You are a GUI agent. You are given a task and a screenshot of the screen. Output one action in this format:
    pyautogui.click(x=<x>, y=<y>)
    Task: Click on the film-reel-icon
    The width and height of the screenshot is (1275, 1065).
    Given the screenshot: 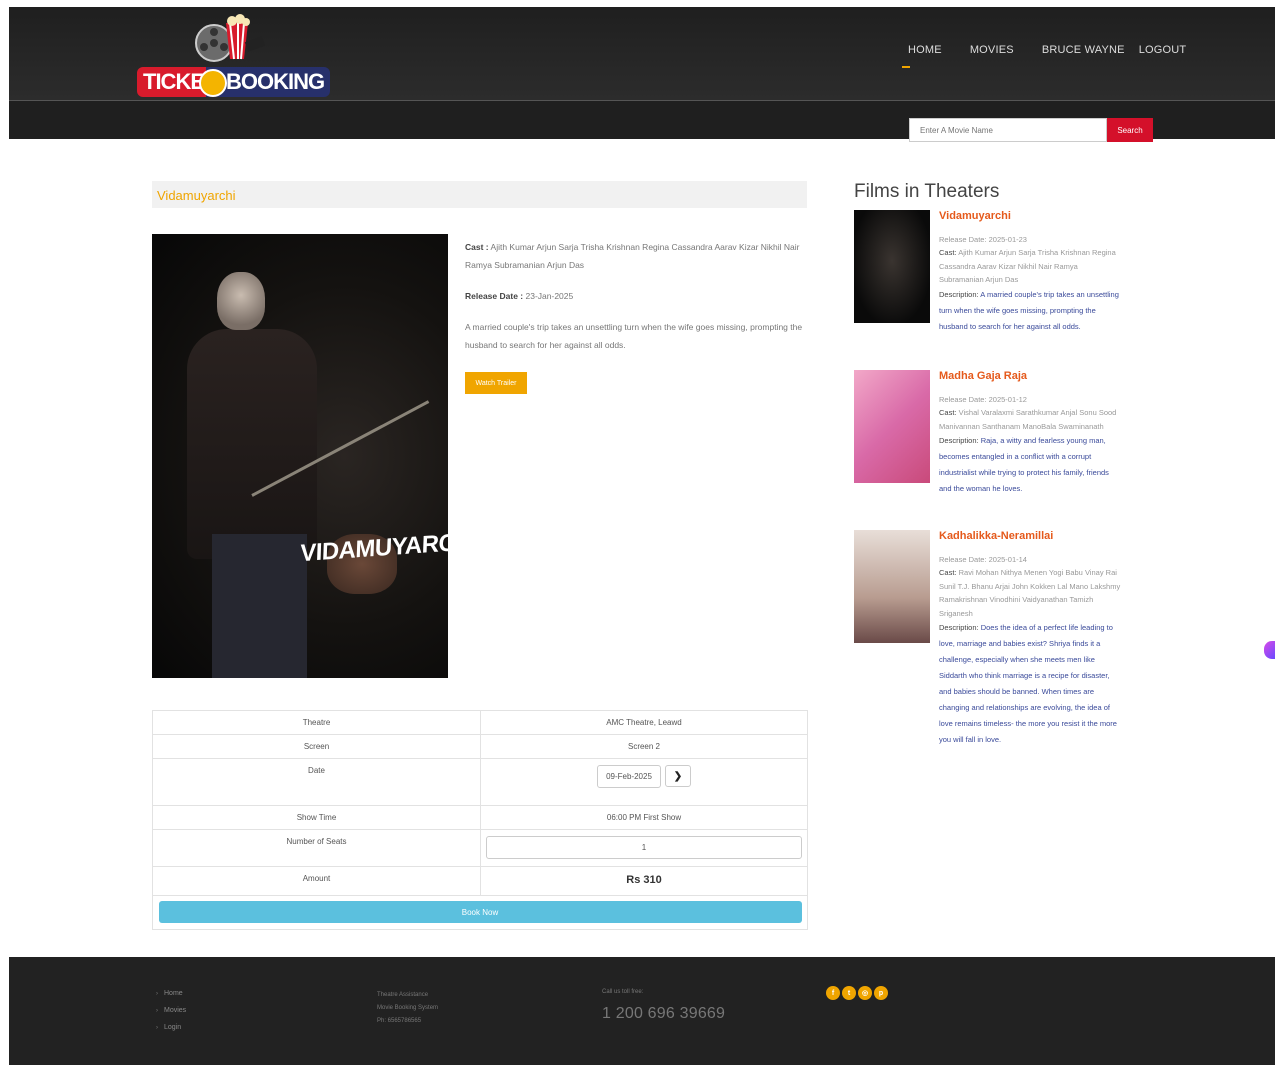 What is the action you would take?
    pyautogui.click(x=230, y=38)
    